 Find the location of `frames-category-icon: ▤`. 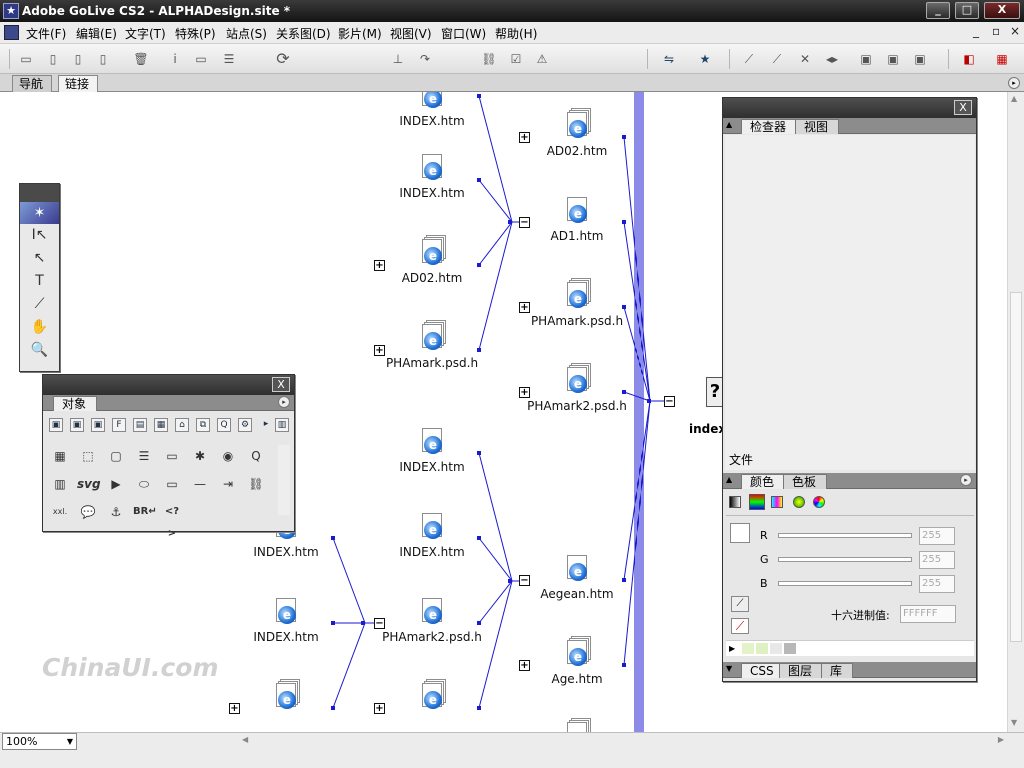

frames-category-icon: ▤ is located at coordinates (140, 425).